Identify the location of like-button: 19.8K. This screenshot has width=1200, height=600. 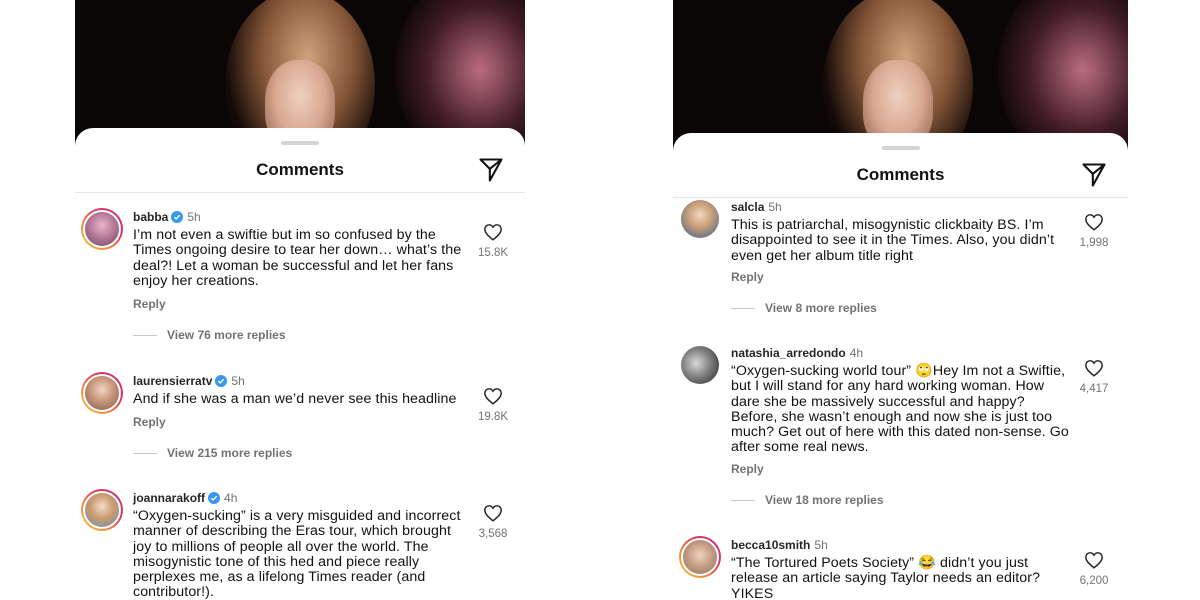
(493, 405).